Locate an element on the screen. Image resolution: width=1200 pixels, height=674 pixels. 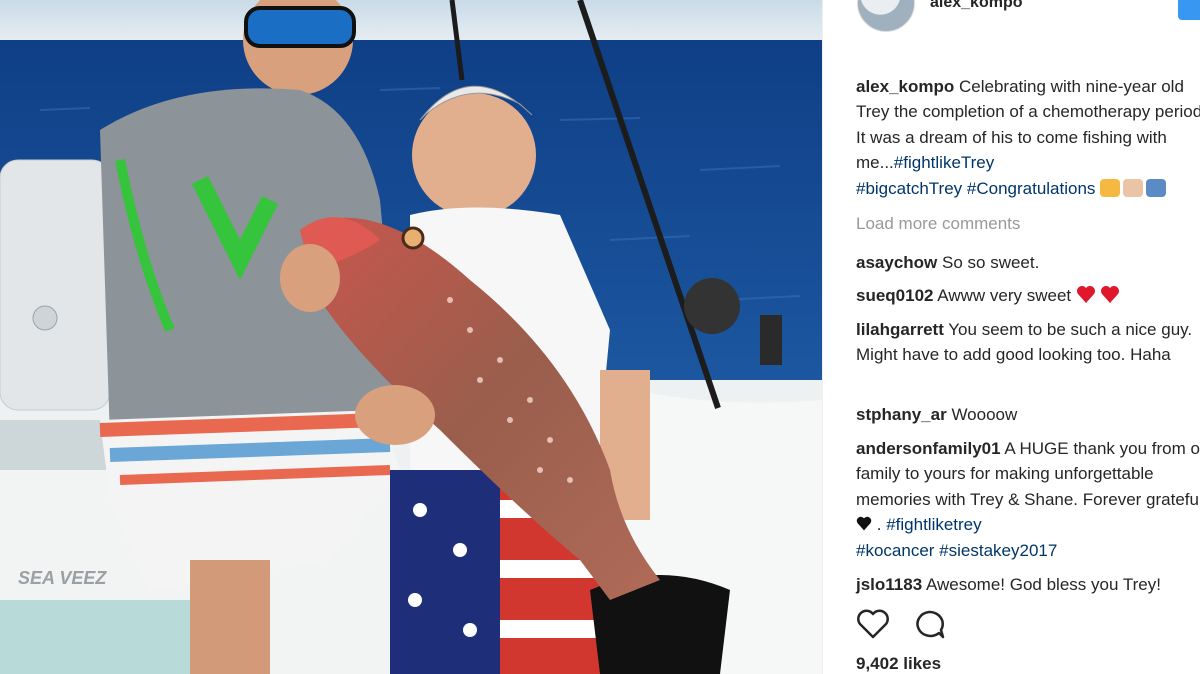
person-icon is located at coordinates (1156, 187).